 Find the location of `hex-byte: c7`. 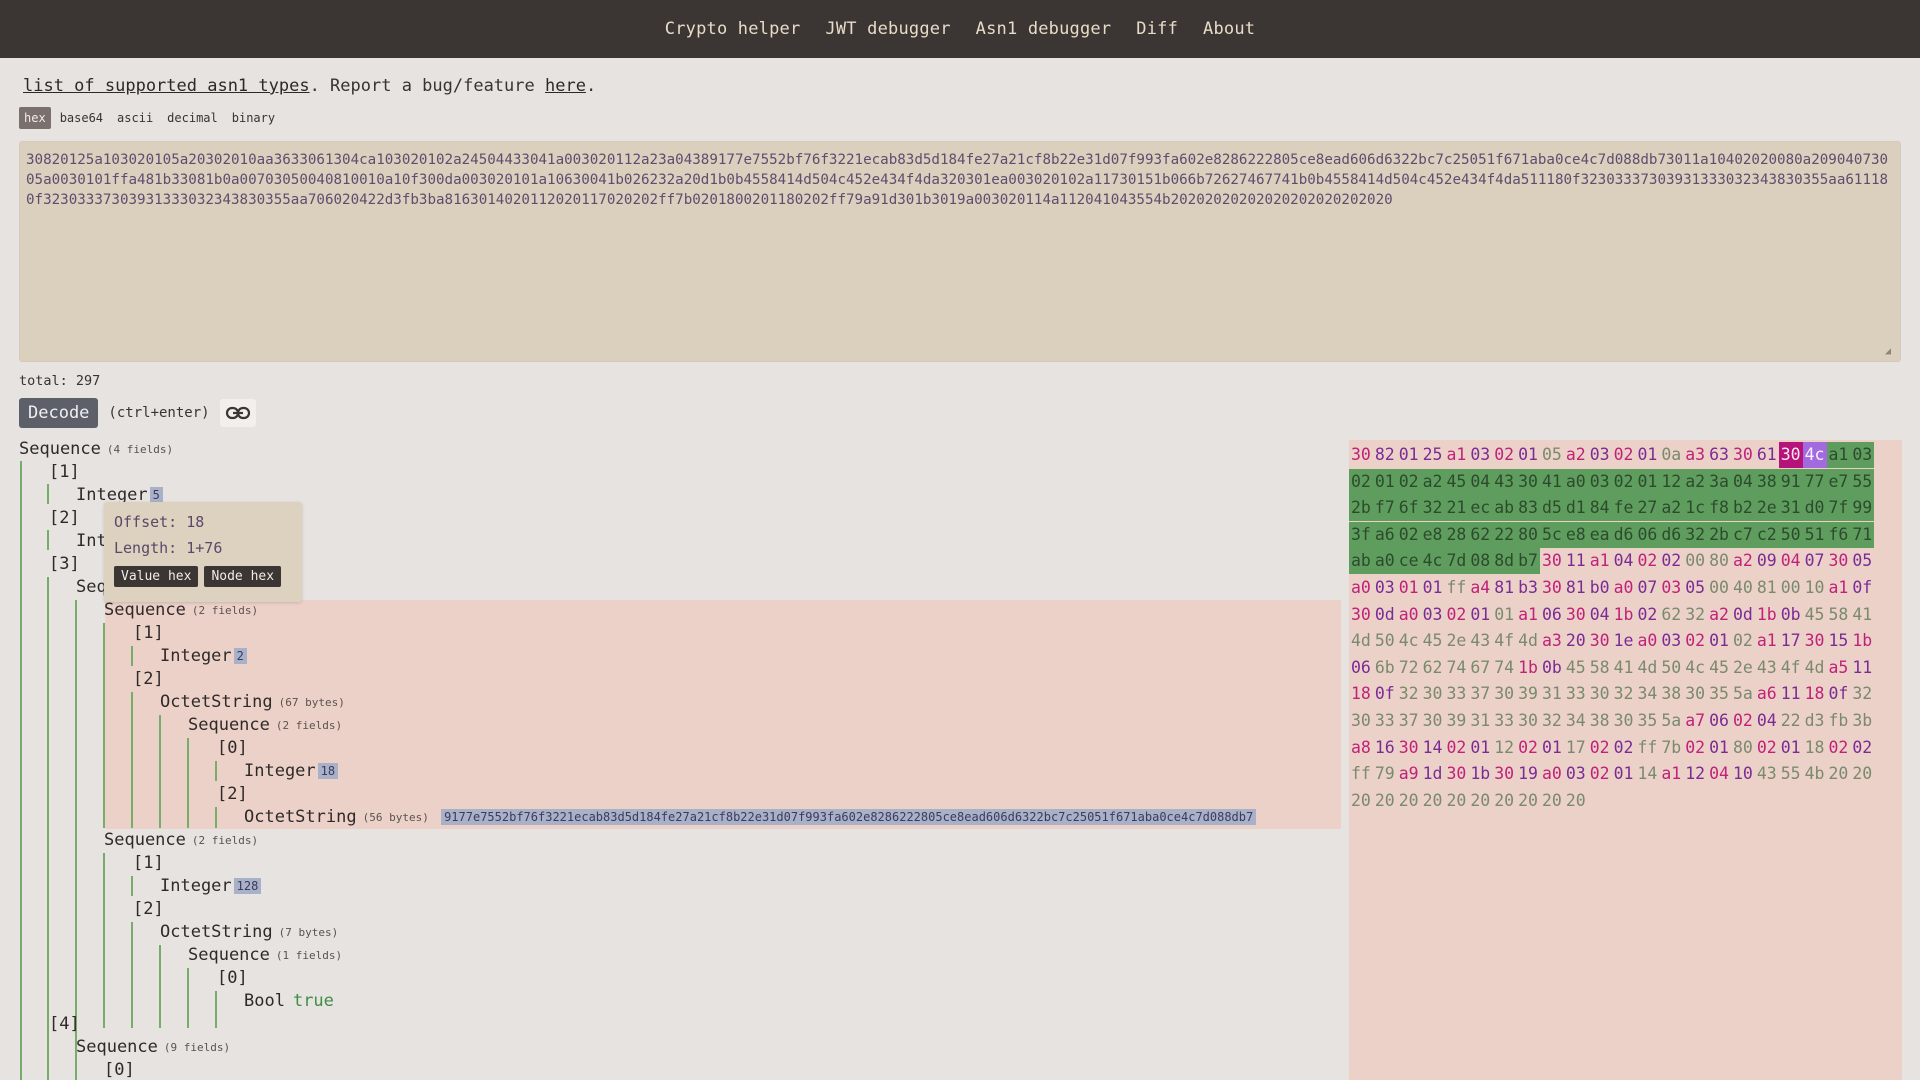

hex-byte: c7 is located at coordinates (1743, 534).